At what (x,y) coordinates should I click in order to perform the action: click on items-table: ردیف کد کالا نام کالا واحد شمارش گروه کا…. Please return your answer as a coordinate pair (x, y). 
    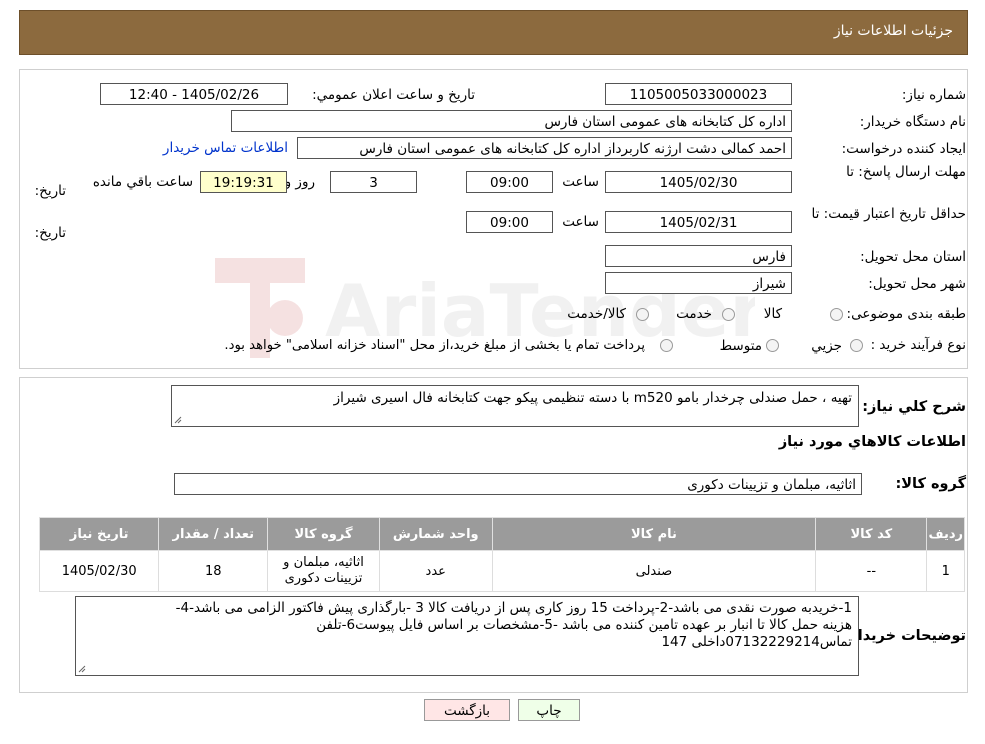
    Looking at the image, I should click on (501, 554).